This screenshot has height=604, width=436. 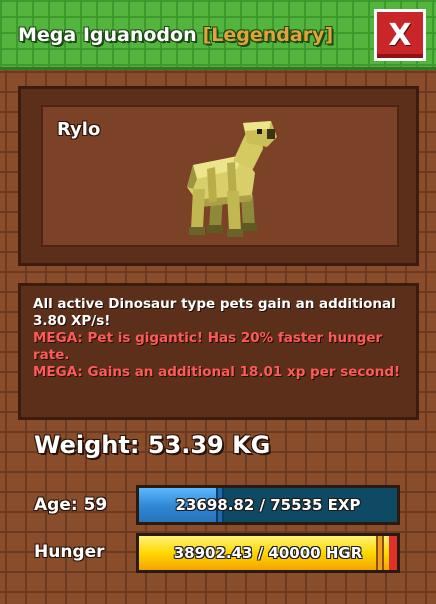 I want to click on header-bar: Mega Iguanodon [Legendary] X, so click(x=218, y=35).